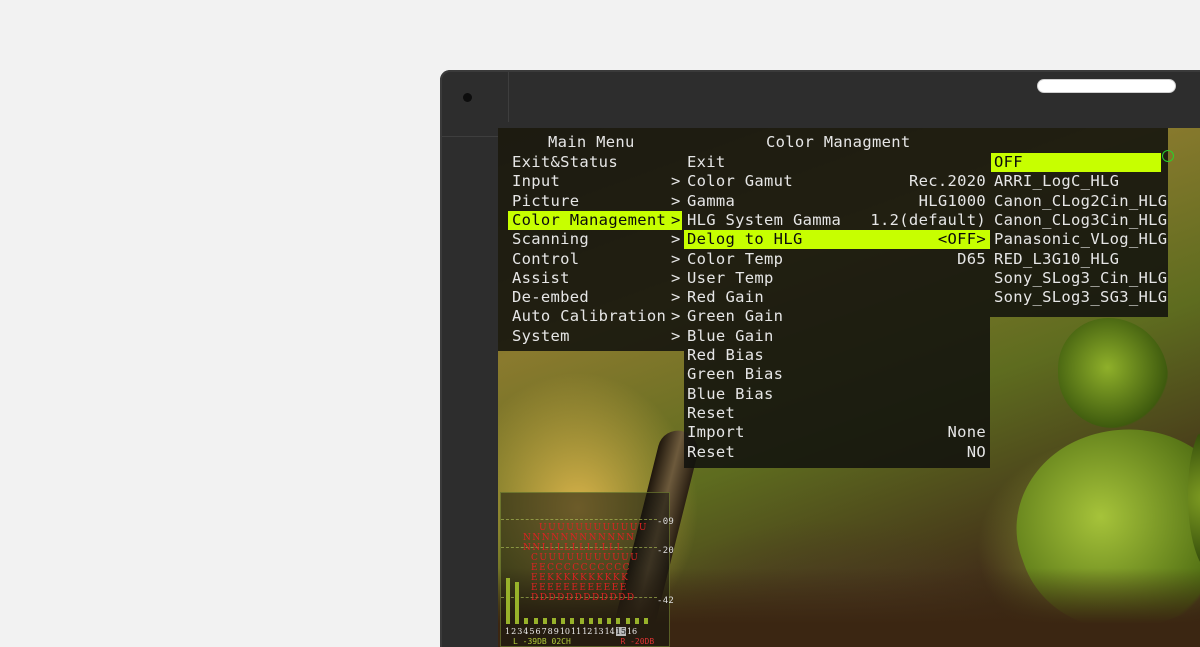 The image size is (1200, 647). I want to click on color-menu-item: Reset, so click(836, 413).